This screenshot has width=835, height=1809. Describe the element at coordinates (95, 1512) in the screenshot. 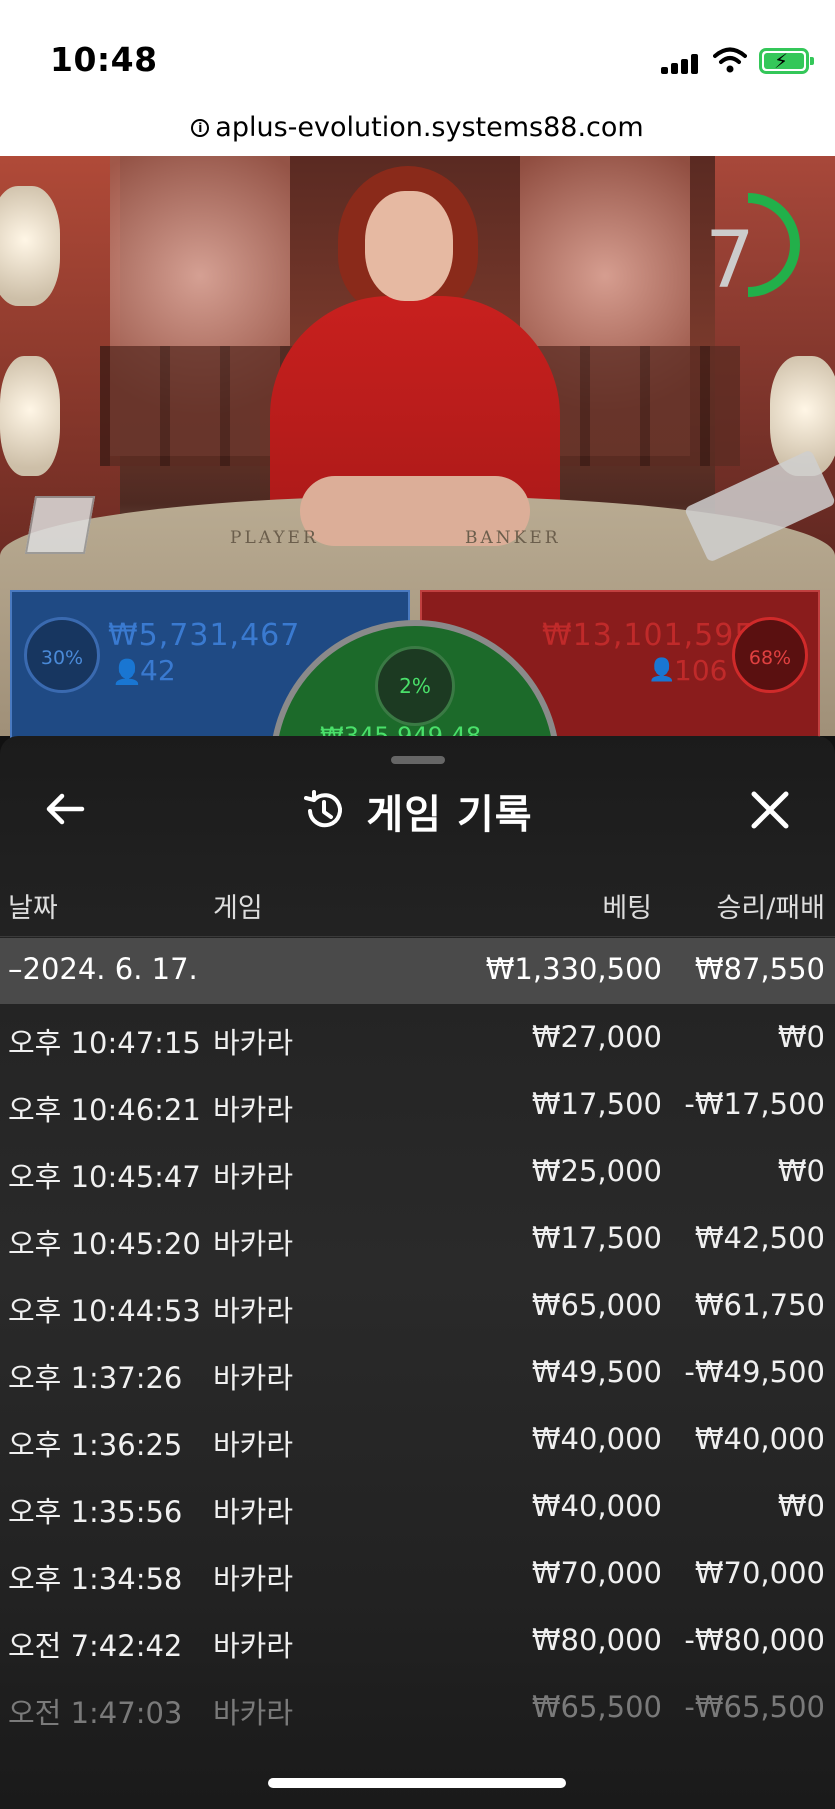

I see `row-time: 오후 1:35:56` at that location.